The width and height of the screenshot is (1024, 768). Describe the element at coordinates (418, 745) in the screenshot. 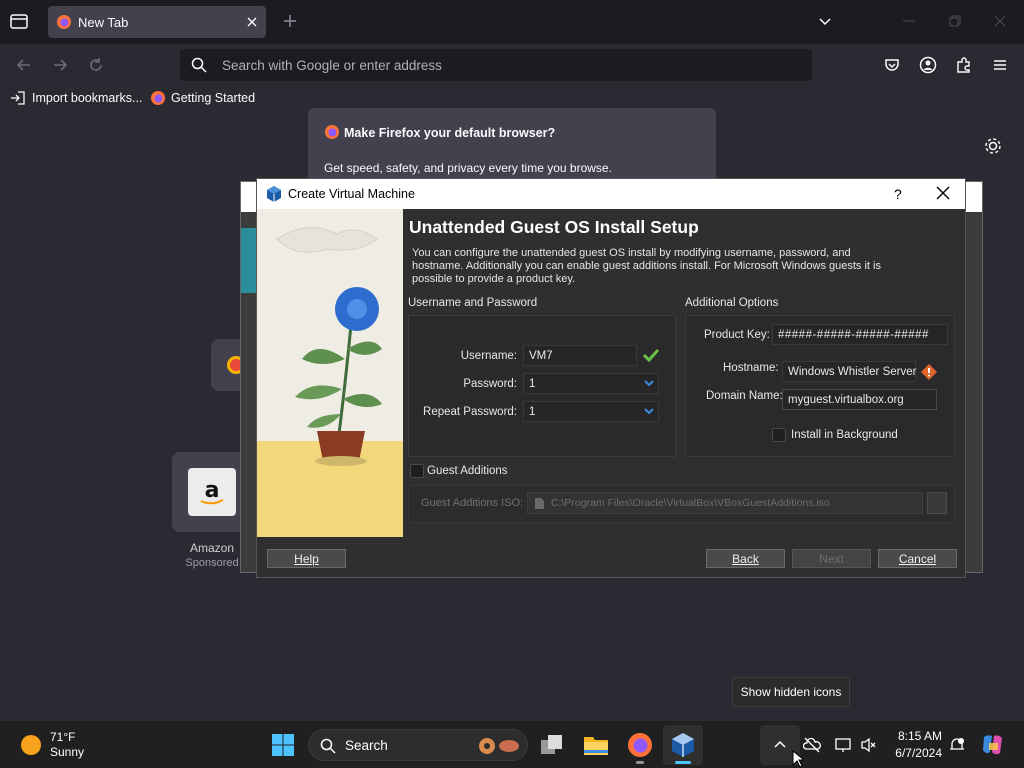

I see `taskbar-search: Search` at that location.